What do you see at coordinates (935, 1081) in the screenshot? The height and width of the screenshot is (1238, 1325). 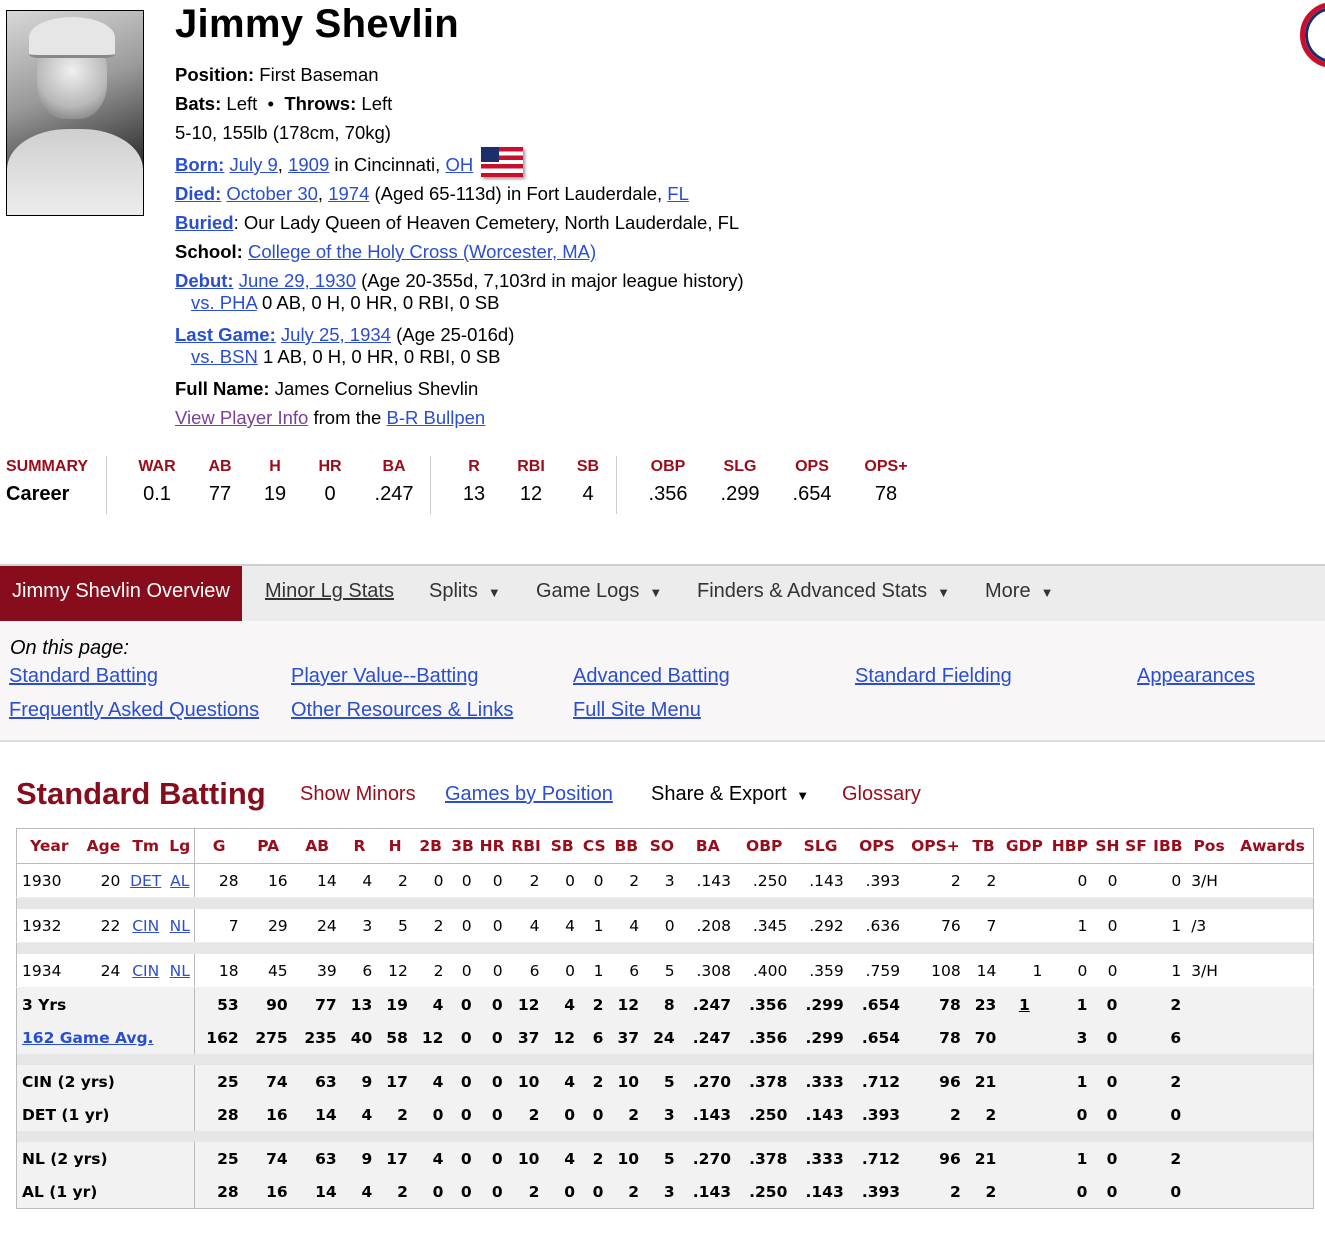 I see `table-cell: 96` at bounding box center [935, 1081].